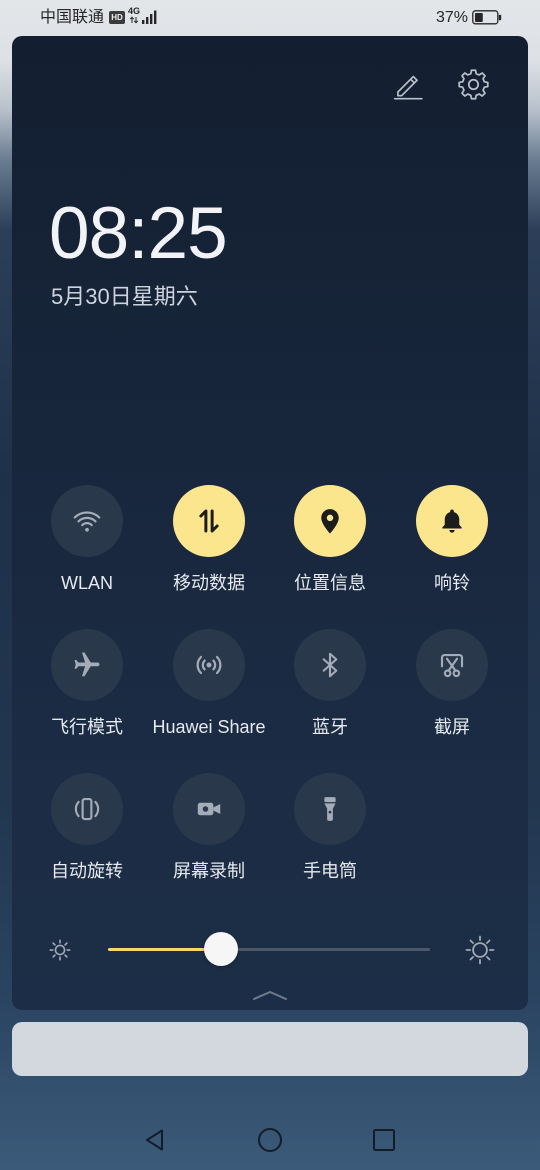 The image size is (540, 1170). I want to click on tile-flashlight-button, so click(330, 809).